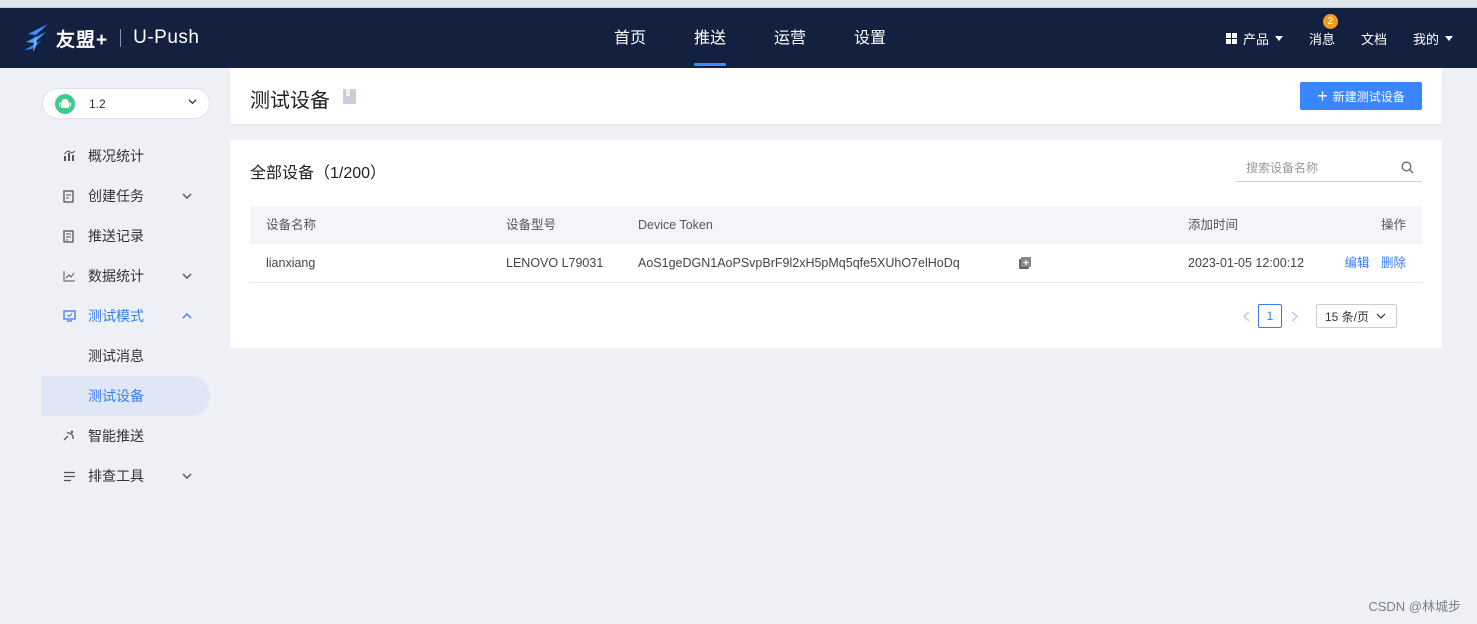 The height and width of the screenshot is (624, 1477). I want to click on nav-settings: 设置, so click(870, 38).